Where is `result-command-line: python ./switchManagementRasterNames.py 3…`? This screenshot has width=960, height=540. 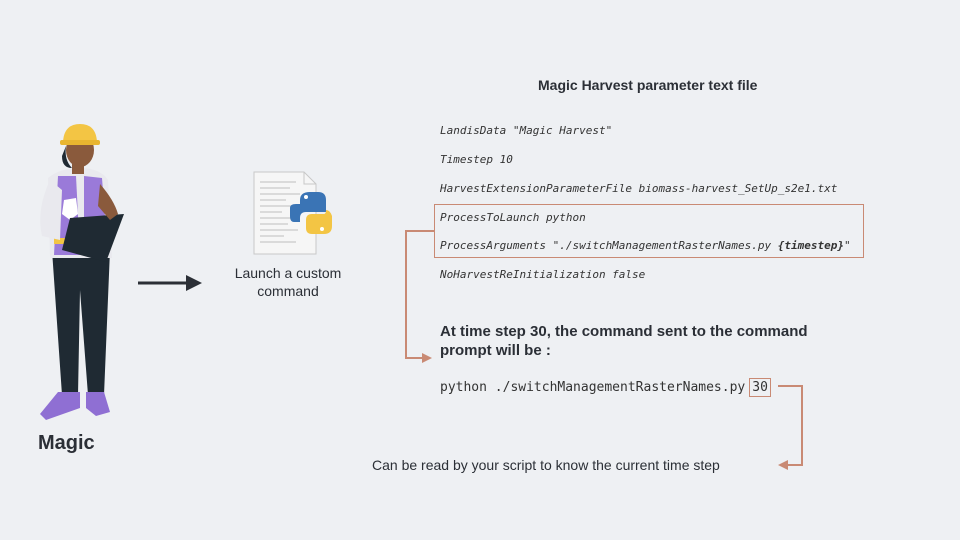 result-command-line: python ./switchManagementRasterNames.py 3… is located at coordinates (605, 387).